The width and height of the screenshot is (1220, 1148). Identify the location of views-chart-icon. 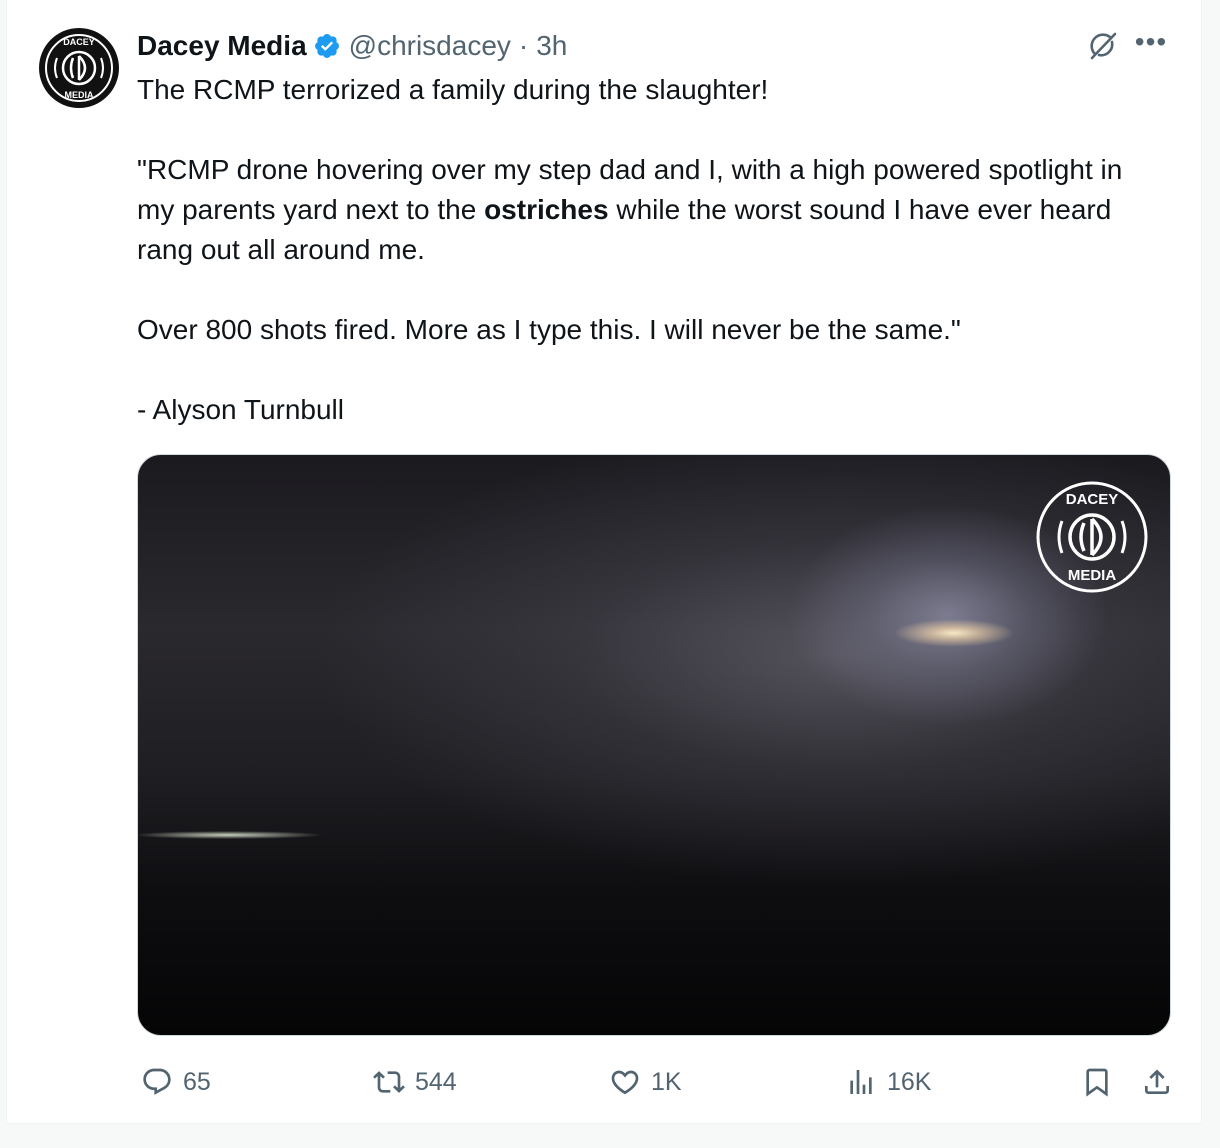
(861, 1082).